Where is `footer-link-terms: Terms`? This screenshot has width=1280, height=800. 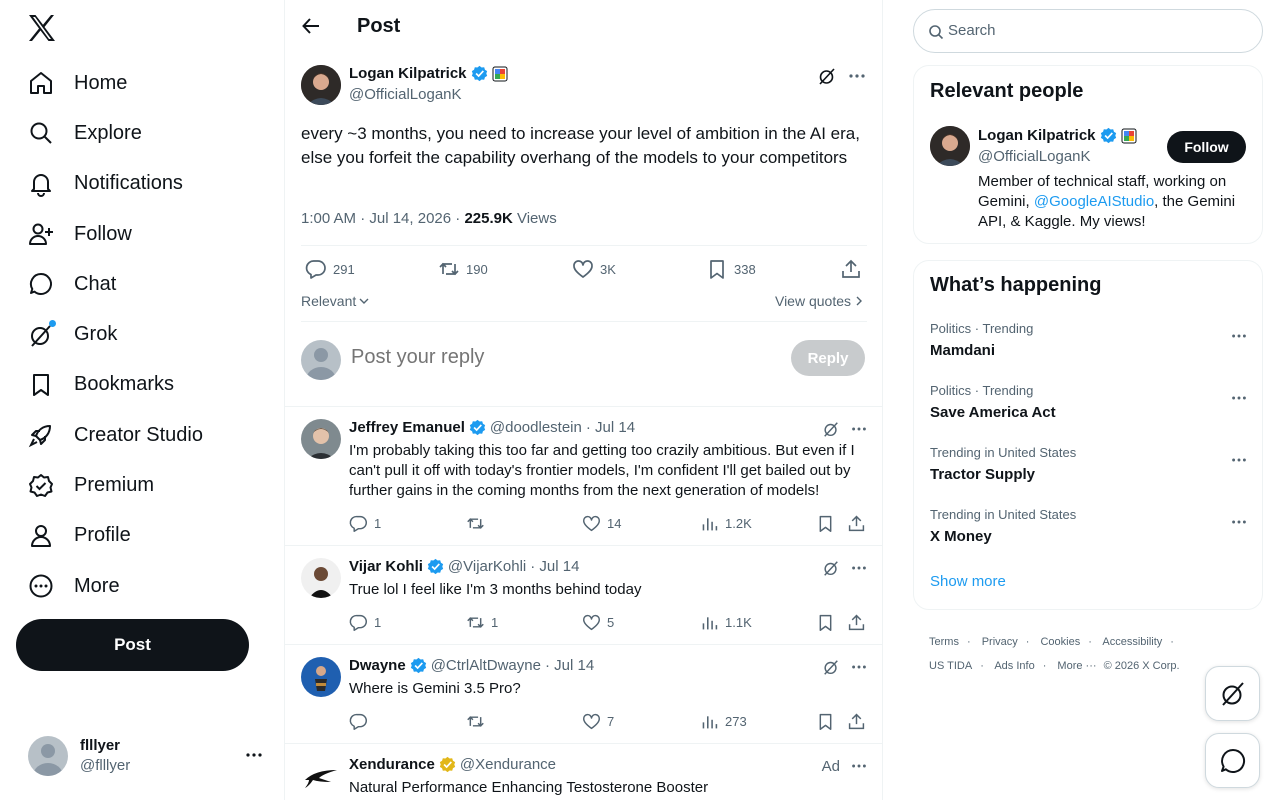
footer-link-terms: Terms is located at coordinates (944, 642).